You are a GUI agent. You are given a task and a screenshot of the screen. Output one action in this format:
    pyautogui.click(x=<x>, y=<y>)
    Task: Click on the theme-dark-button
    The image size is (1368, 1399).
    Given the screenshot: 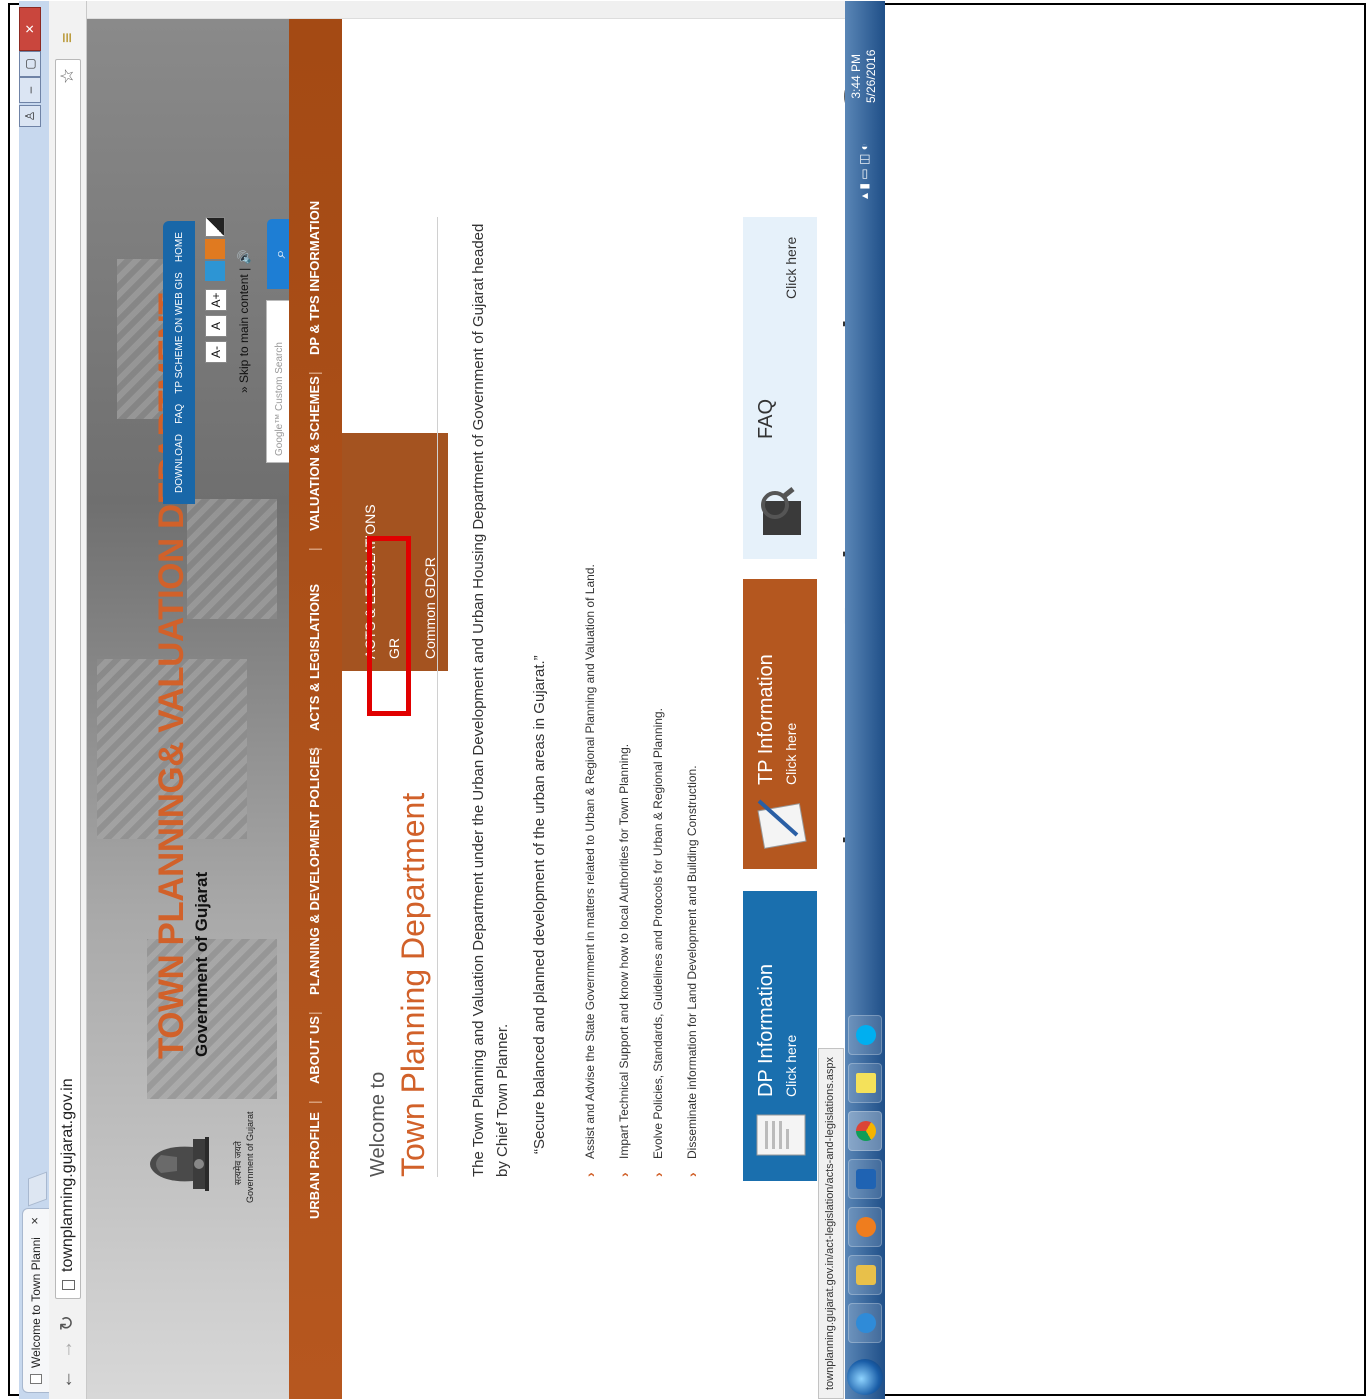 What is the action you would take?
    pyautogui.click(x=215, y=227)
    